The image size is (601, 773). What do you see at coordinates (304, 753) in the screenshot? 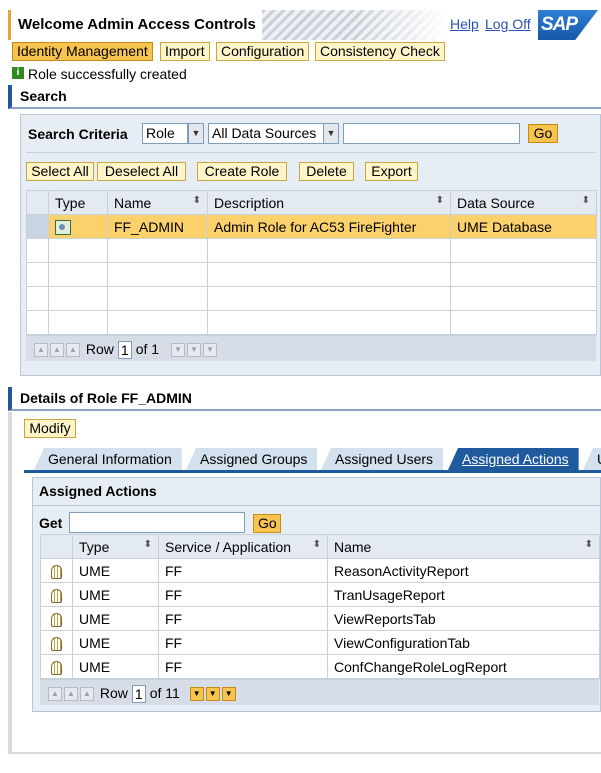
I see `footer-divider` at bounding box center [304, 753].